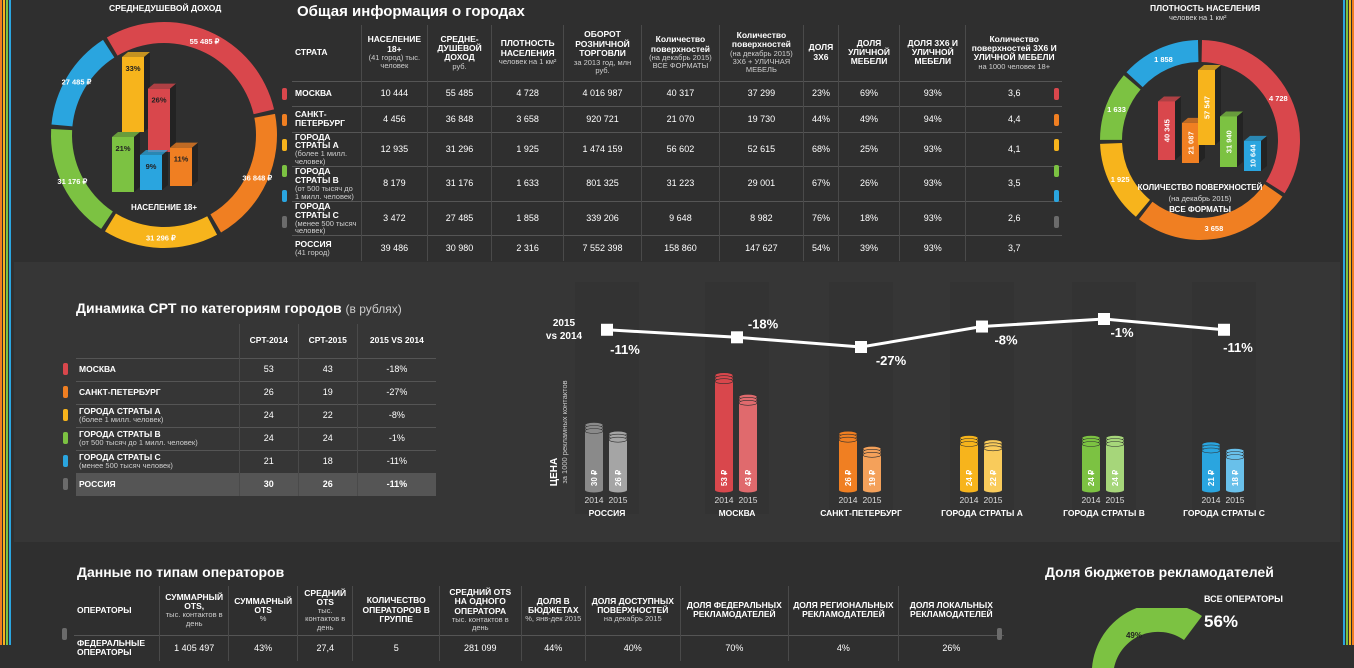  Describe the element at coordinates (594, 457) in the screenshot. I see `bar-2014: 30 ₽` at that location.